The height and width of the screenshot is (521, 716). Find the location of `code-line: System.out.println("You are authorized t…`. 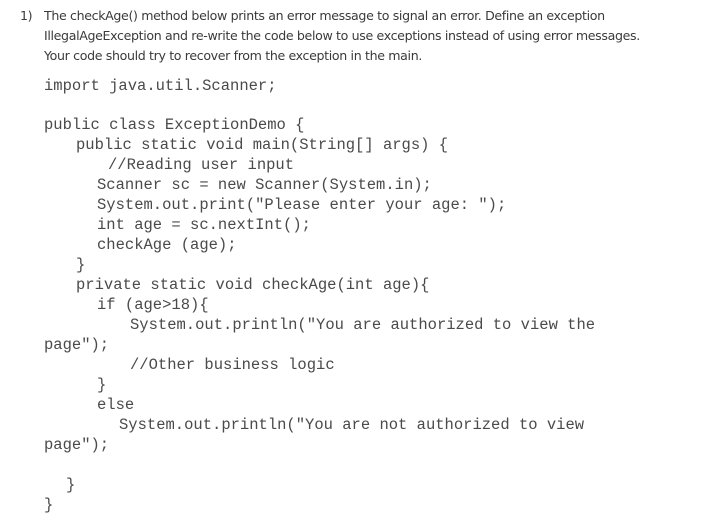

code-line: System.out.println("You are authorized t… is located at coordinates (363, 325).